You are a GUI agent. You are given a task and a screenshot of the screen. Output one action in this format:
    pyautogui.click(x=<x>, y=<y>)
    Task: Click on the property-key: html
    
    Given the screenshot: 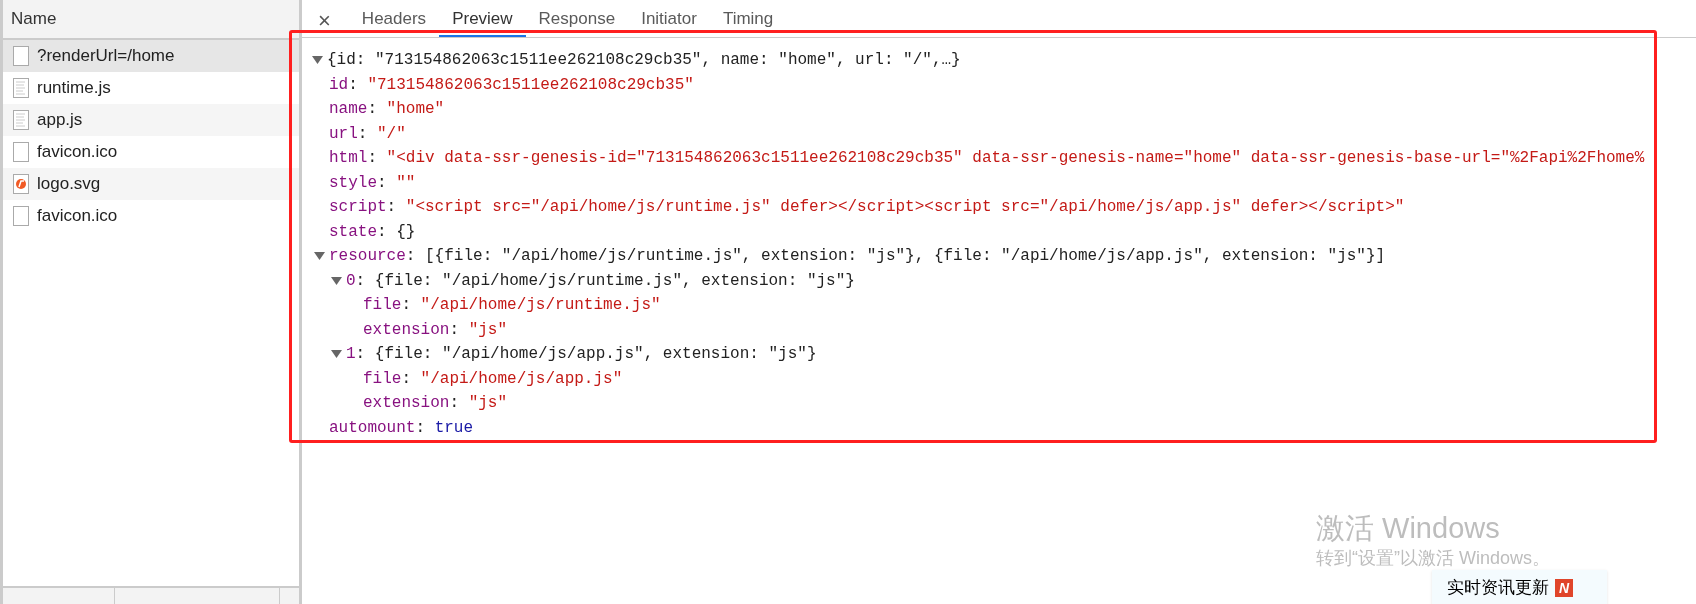 What is the action you would take?
    pyautogui.click(x=348, y=158)
    